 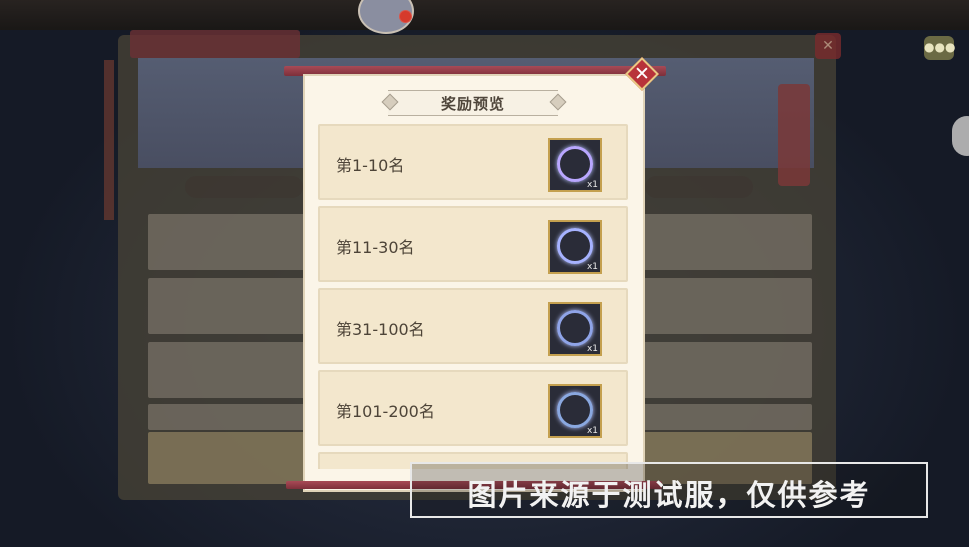 I want to click on top-bar, so click(x=484, y=15).